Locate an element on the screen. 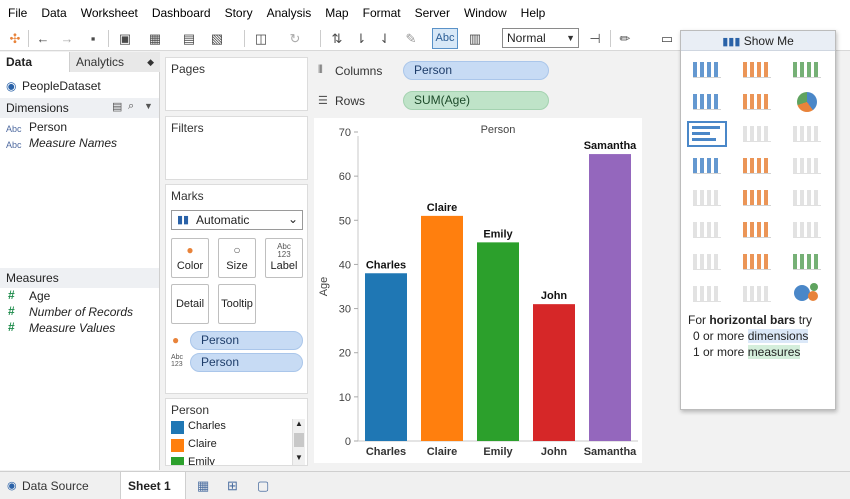 The width and height of the screenshot is (850, 499). menu-file: File is located at coordinates (17, 13).